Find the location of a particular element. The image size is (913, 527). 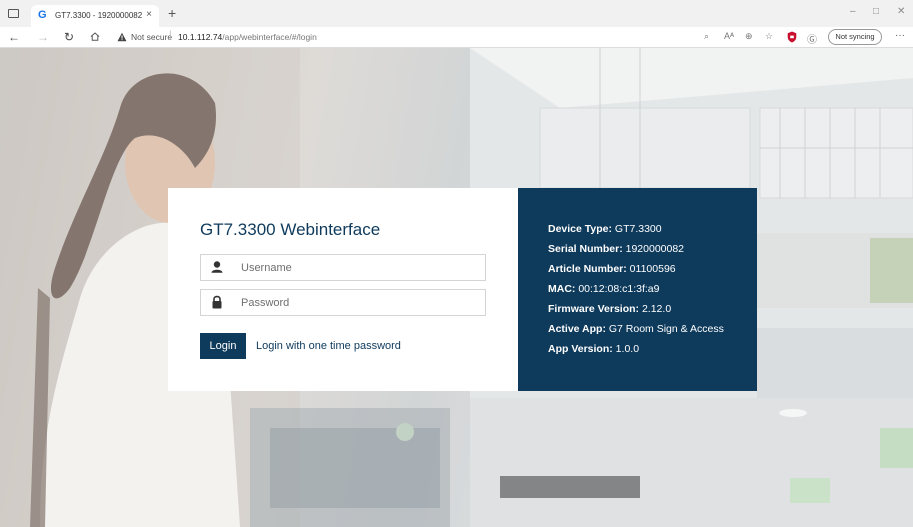

refresh-circle-icon: Ⓖ is located at coordinates (812, 38).